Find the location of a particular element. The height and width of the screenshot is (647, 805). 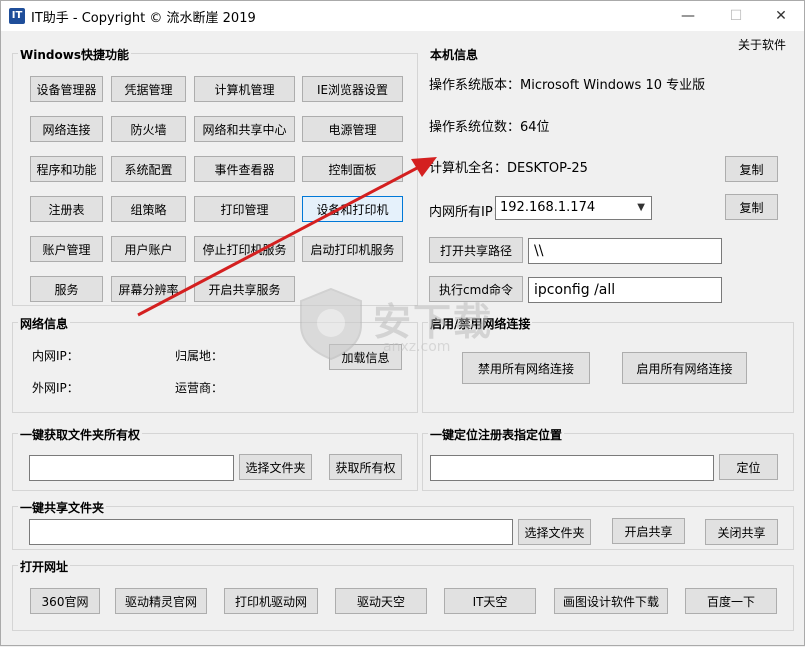

btn-power-management: 电源管理 is located at coordinates (352, 129).